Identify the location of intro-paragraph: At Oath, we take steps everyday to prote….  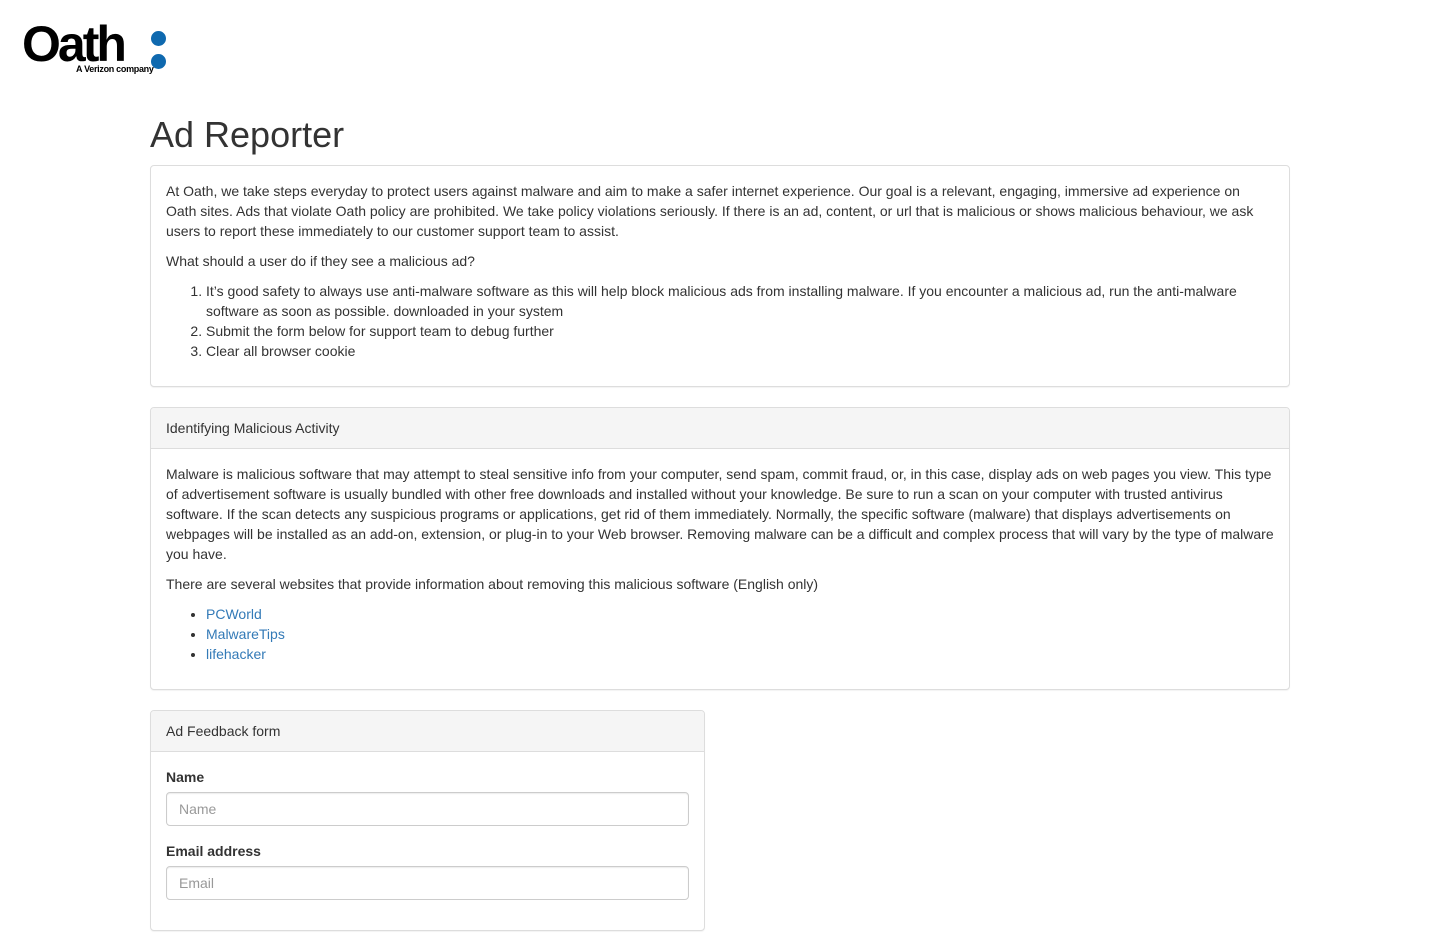
(710, 211).